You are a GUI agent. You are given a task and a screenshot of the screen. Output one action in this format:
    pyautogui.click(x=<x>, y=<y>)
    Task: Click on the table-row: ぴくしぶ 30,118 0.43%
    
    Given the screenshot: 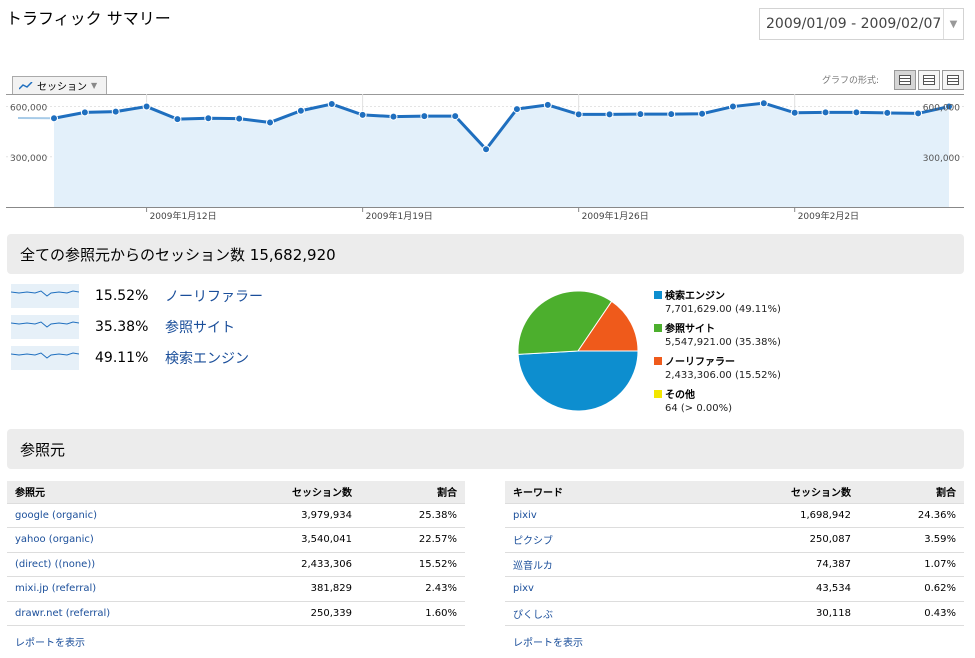 What is the action you would take?
    pyautogui.click(x=734, y=613)
    